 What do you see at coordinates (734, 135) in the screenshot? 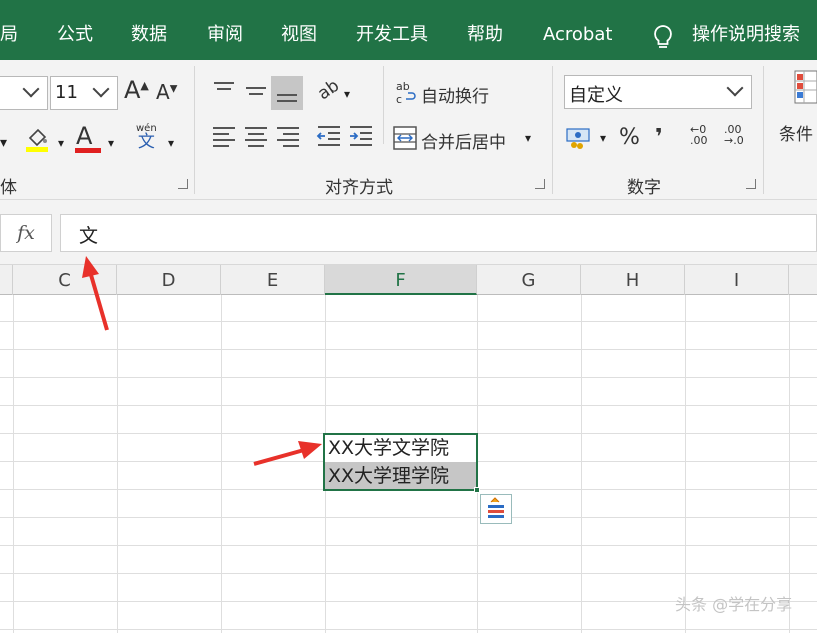
I see `decrease-decimal-button: .00 →.0` at bounding box center [734, 135].